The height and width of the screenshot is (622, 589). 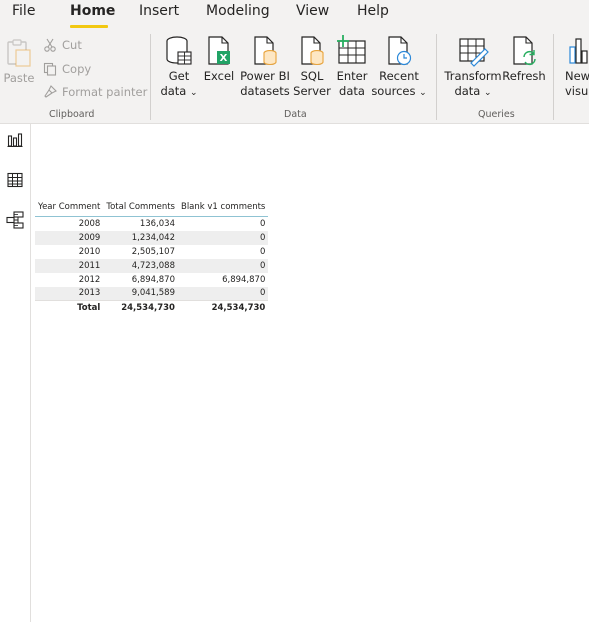 I want to click on data-view-icon, so click(x=15, y=182).